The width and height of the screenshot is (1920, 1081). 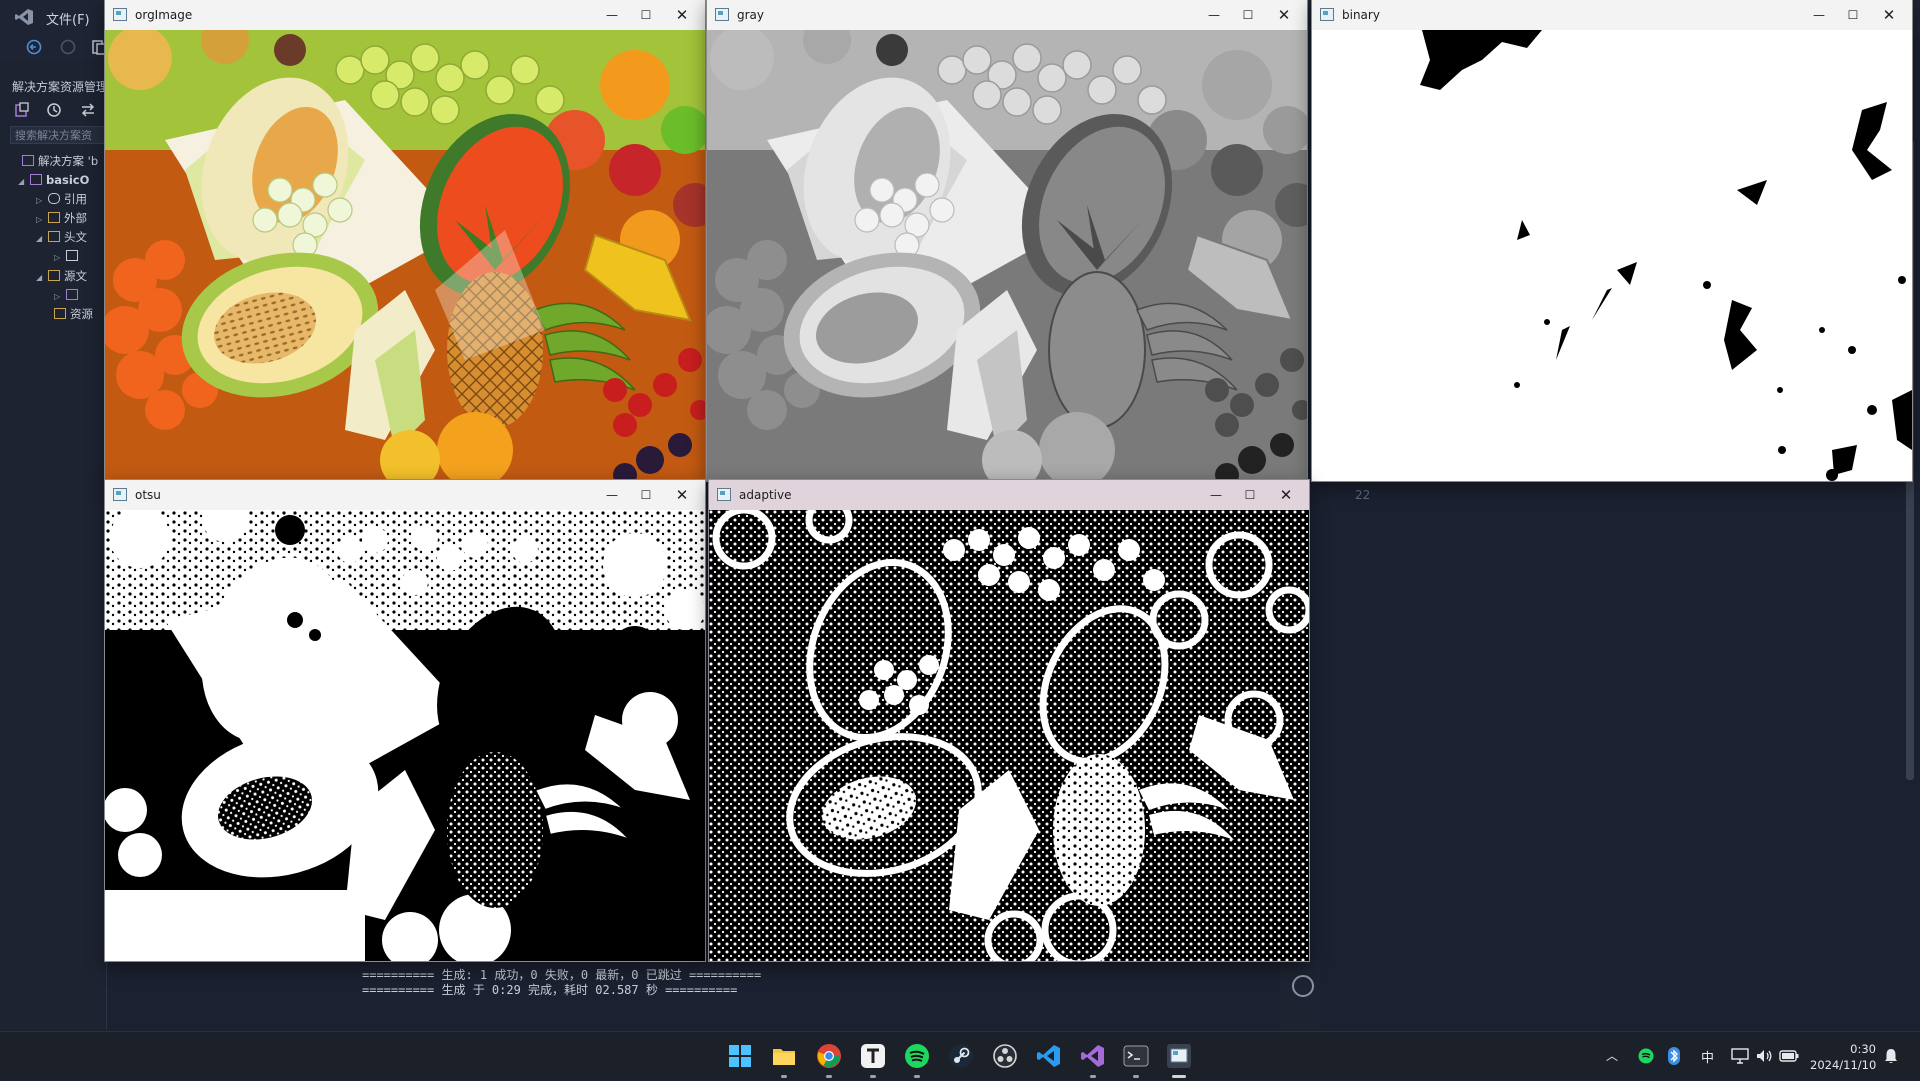 I want to click on new-project-icon, so click(x=99, y=47).